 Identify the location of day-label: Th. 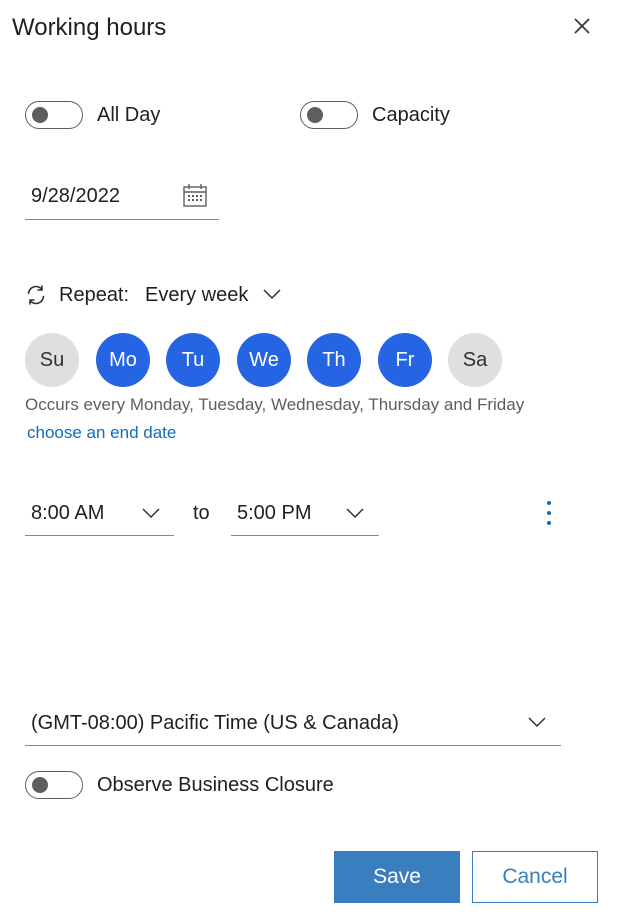
(334, 359).